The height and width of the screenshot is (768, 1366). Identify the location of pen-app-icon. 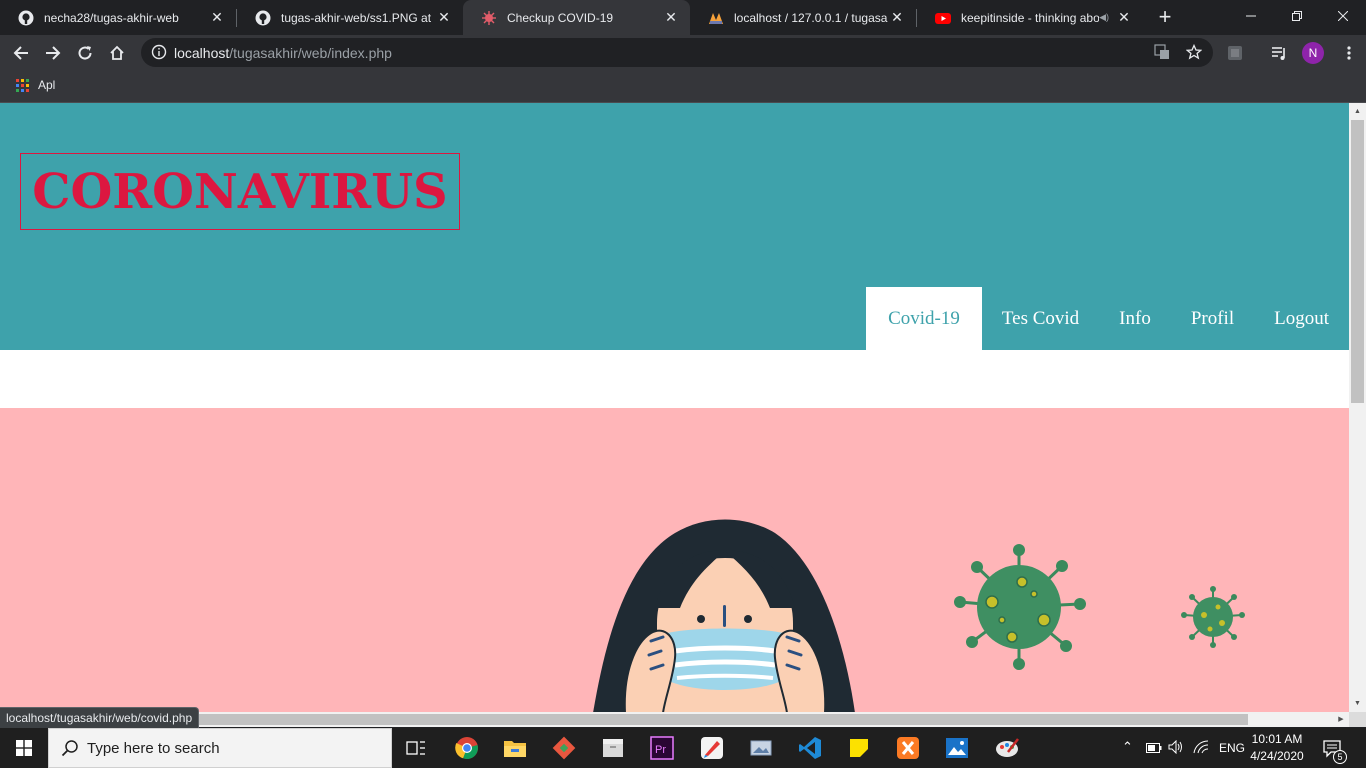
(712, 748).